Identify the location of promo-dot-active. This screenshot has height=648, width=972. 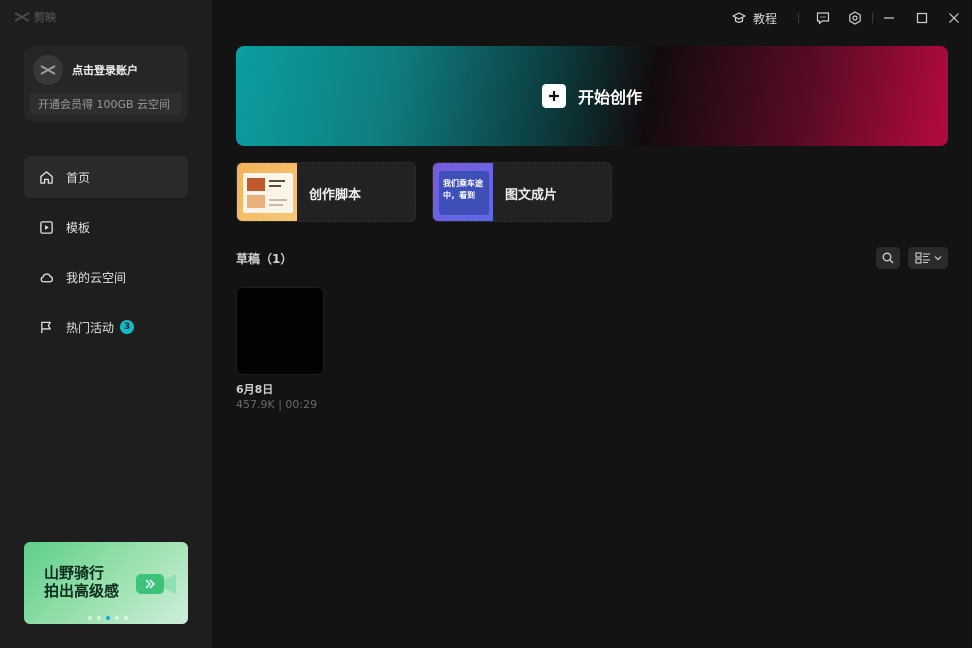
(108, 618).